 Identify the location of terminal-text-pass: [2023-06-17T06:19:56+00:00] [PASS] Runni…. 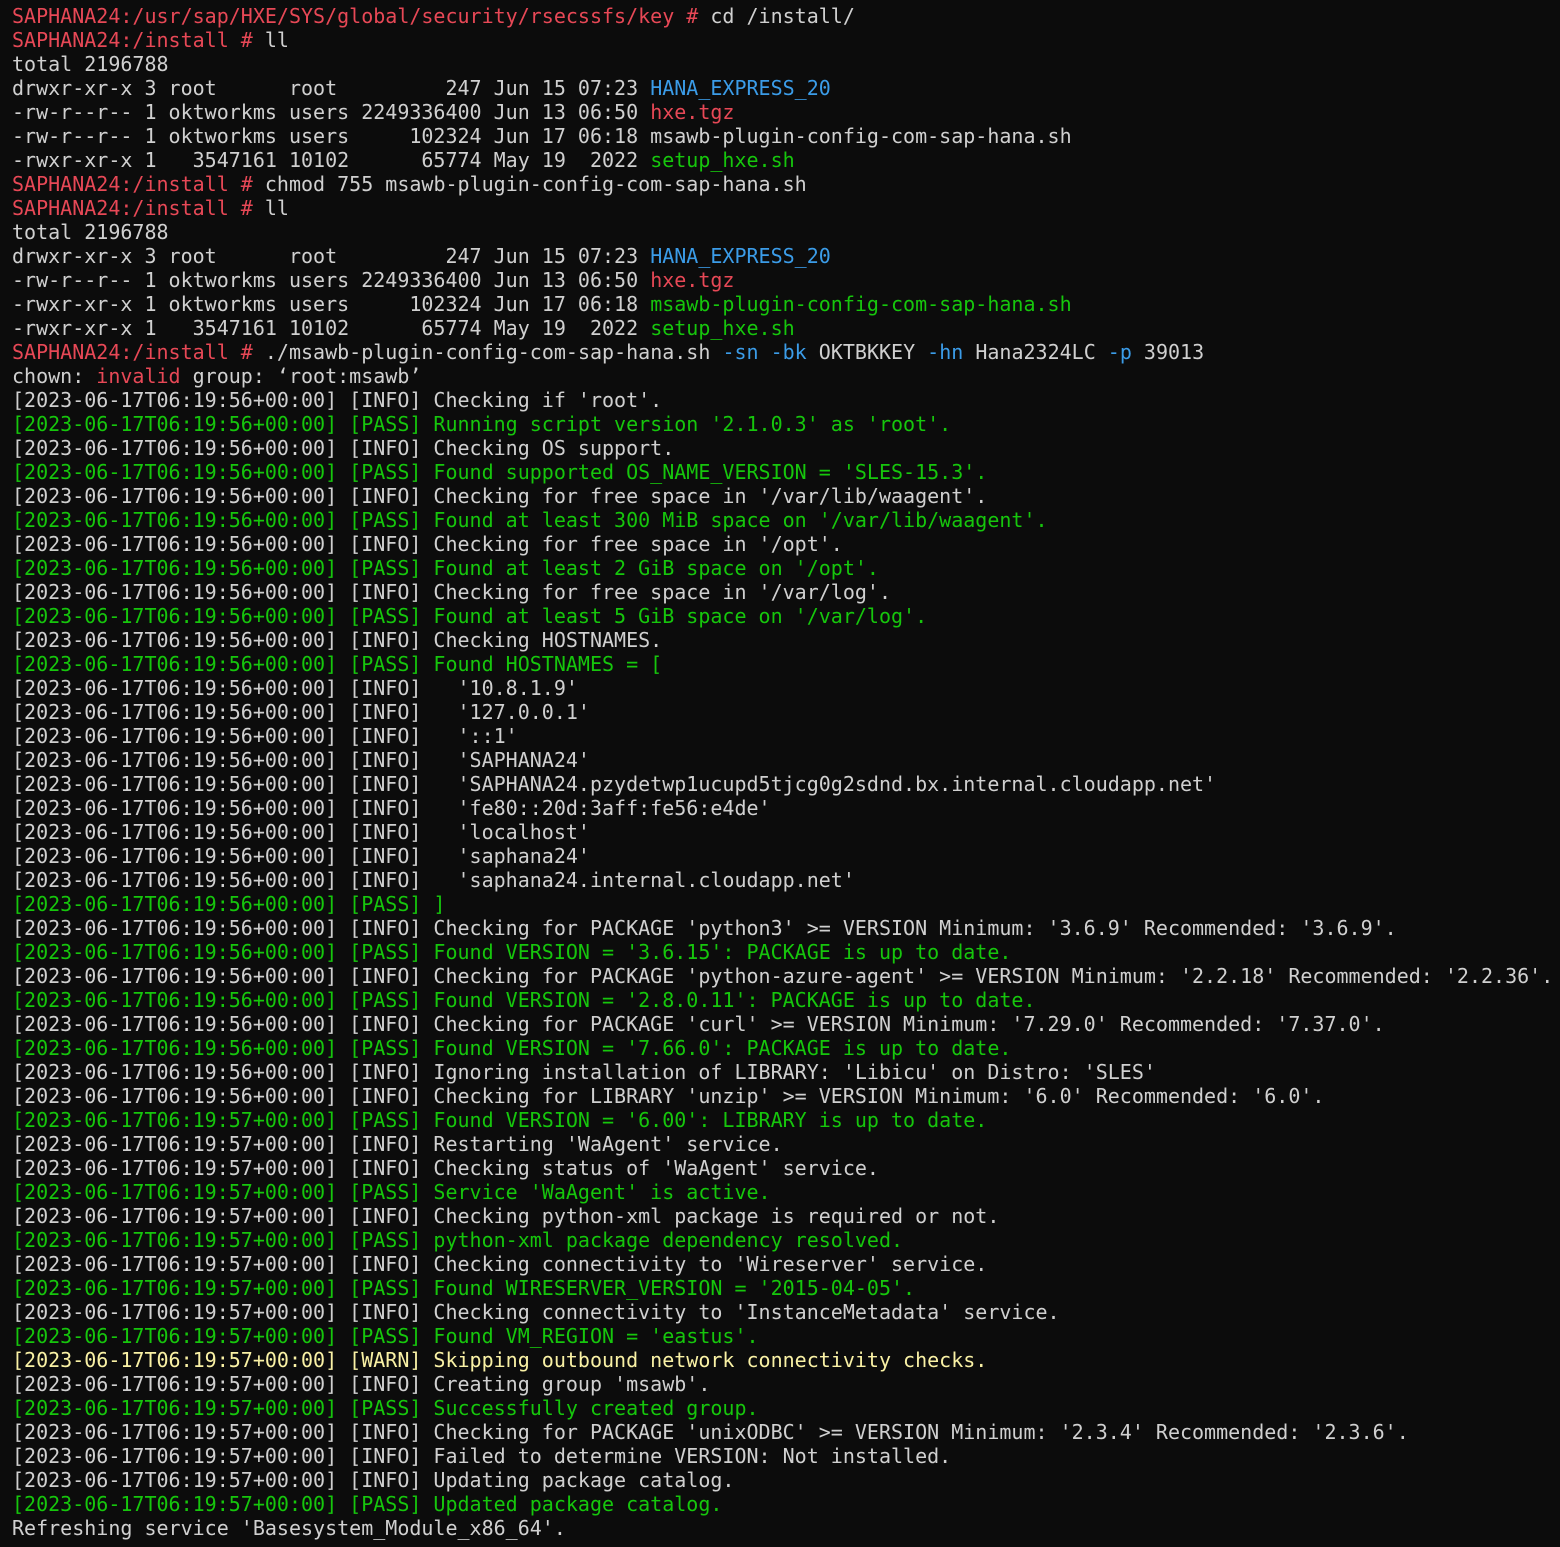
(482, 424).